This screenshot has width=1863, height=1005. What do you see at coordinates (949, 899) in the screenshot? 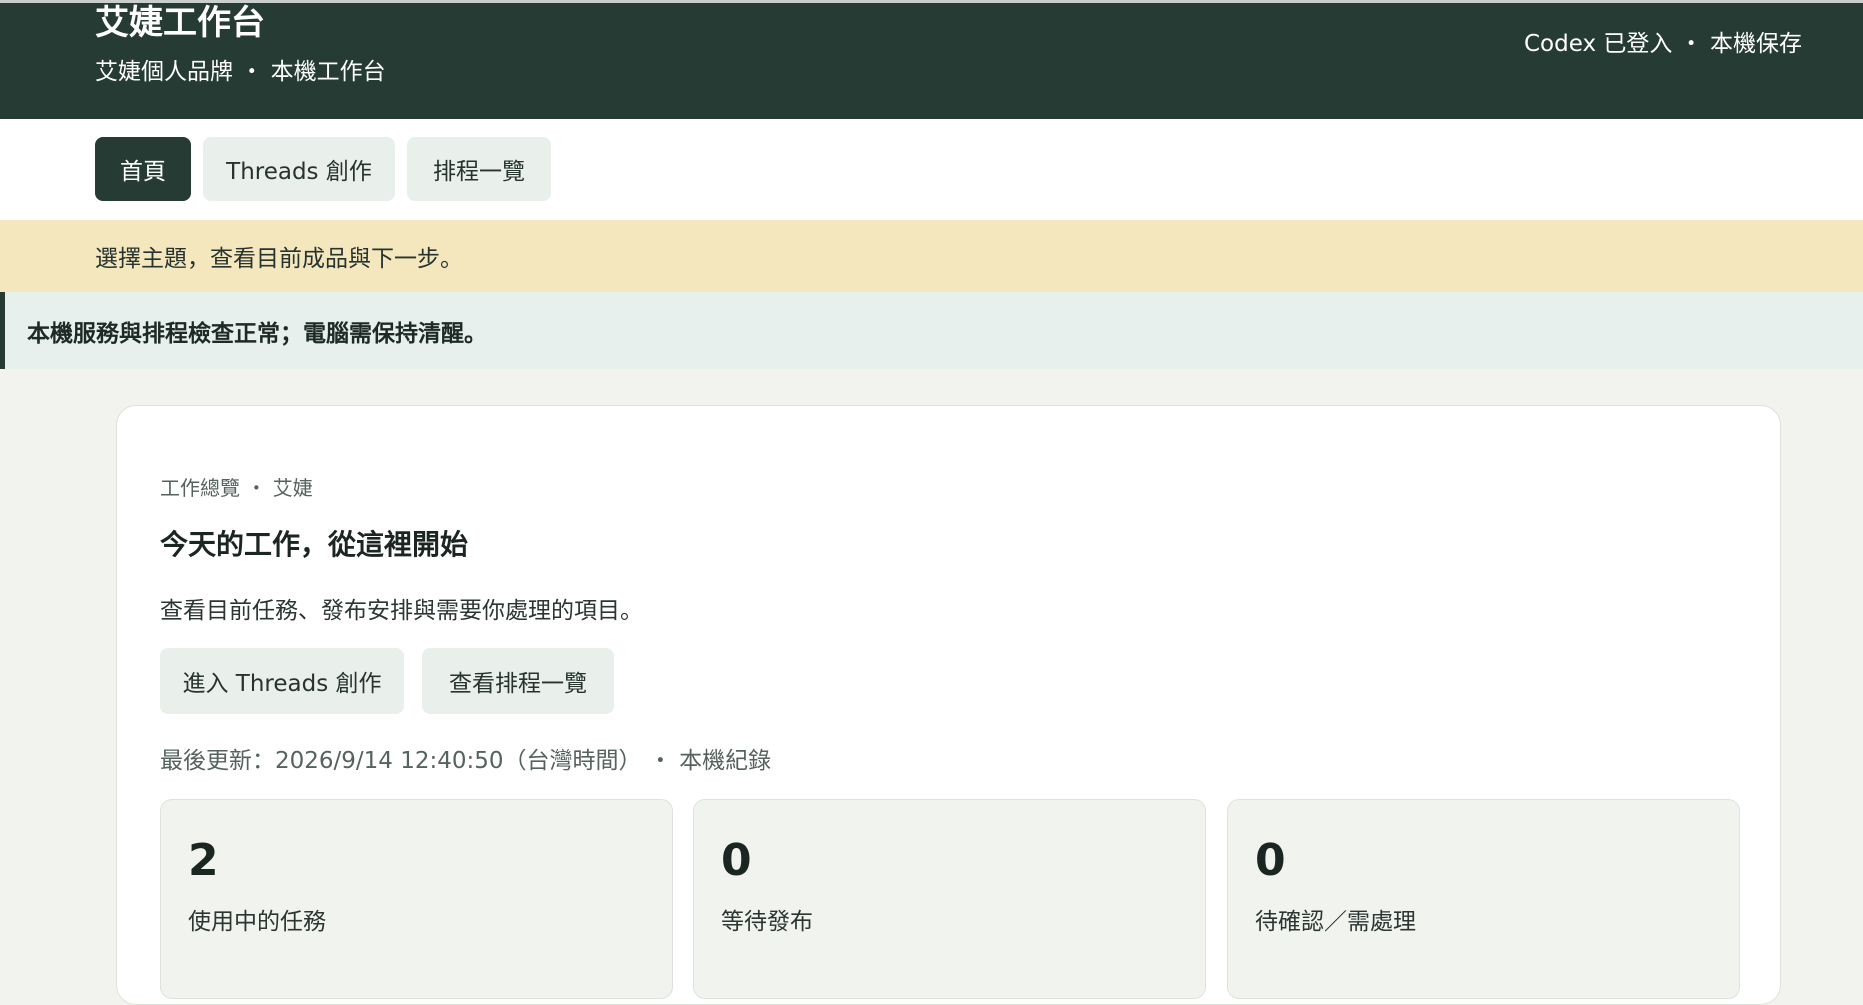
I see `stat-pending-publish: 0 等待發布` at bounding box center [949, 899].